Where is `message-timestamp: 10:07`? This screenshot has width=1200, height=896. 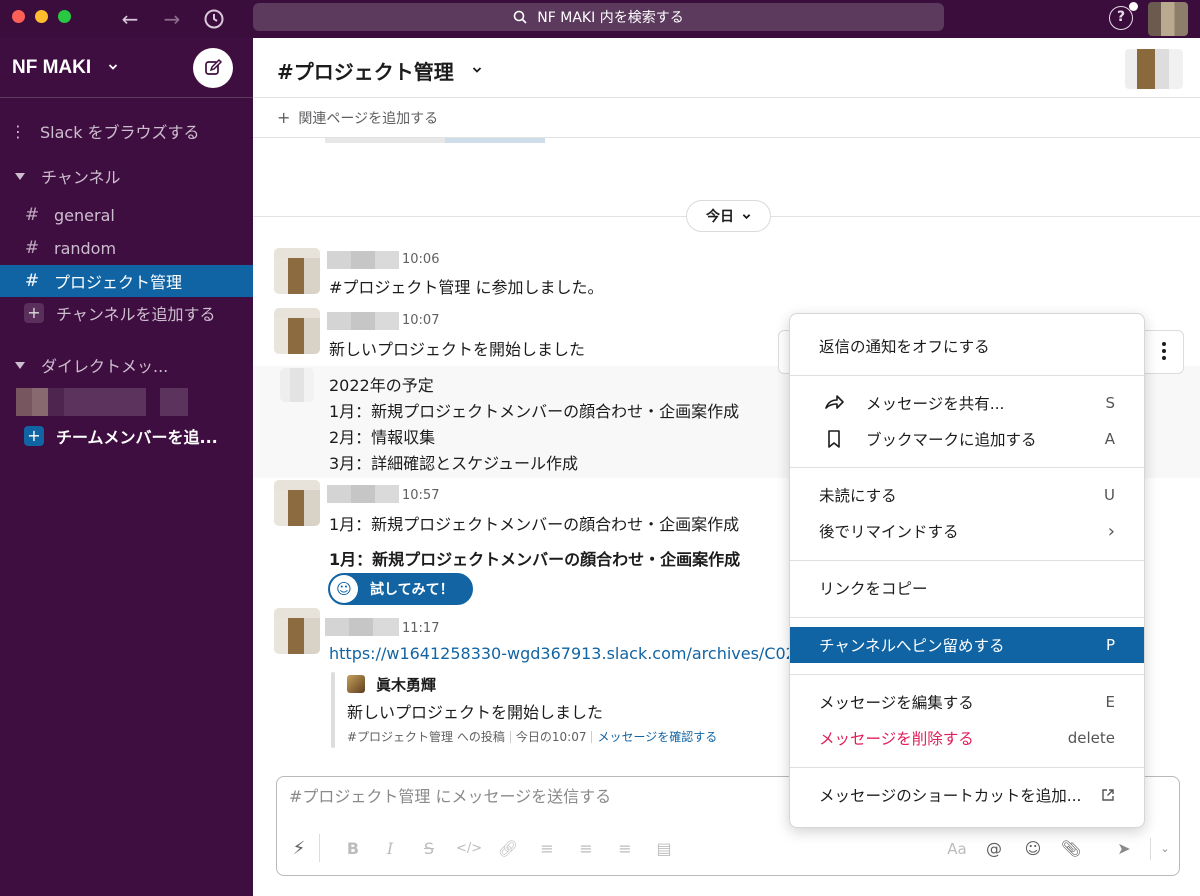
message-timestamp: 10:07 is located at coordinates (420, 320).